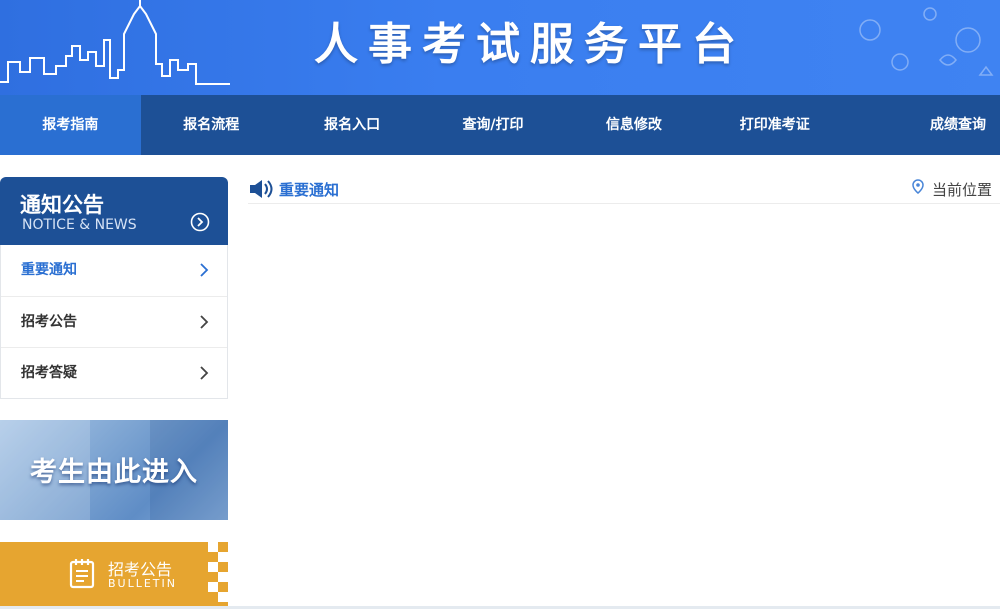 The height and width of the screenshot is (609, 1000). What do you see at coordinates (200, 222) in the screenshot?
I see `chevron-circle-right-icon` at bounding box center [200, 222].